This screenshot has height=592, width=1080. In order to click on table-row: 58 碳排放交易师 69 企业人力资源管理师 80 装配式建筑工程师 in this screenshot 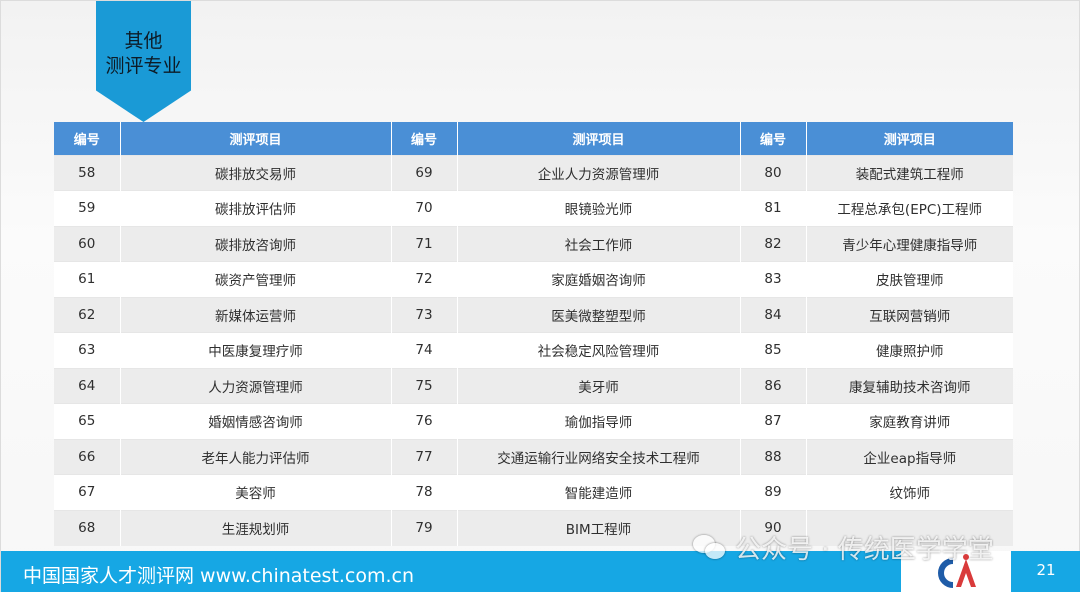, I will do `click(533, 172)`.